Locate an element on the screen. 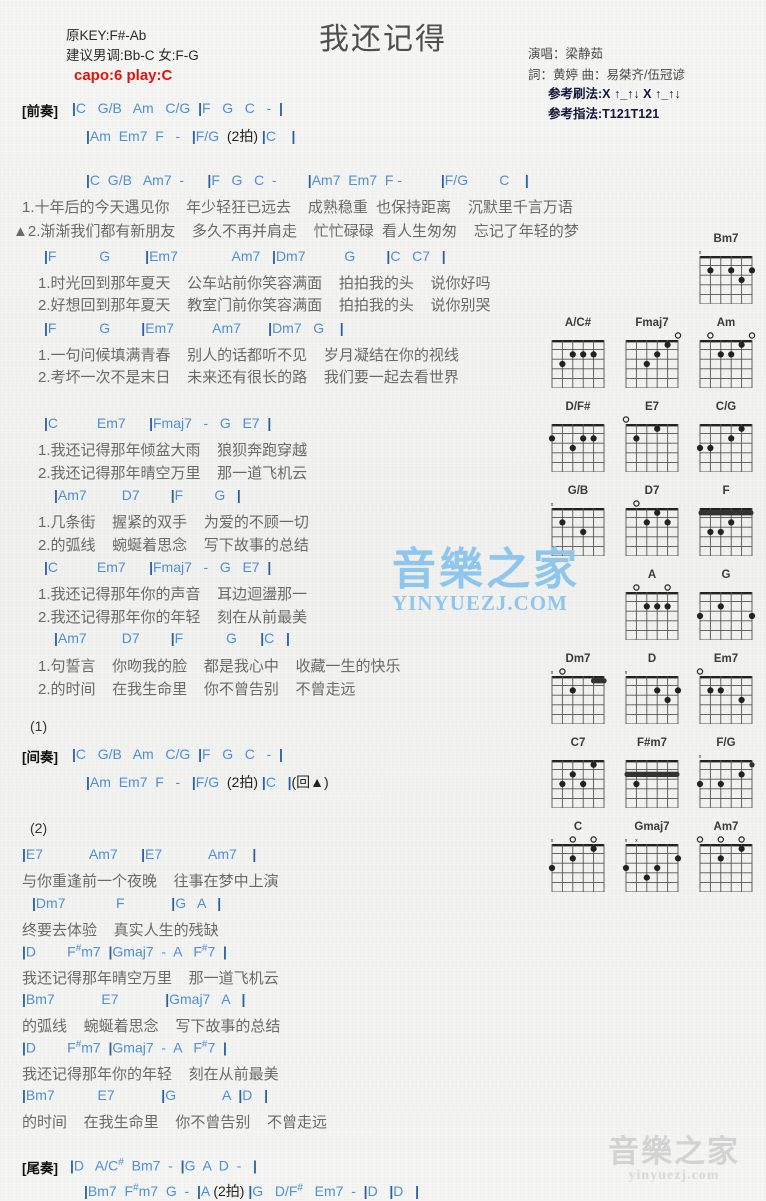 This screenshot has height=1201, width=766. chord-diagram-F-G: F/G x is located at coordinates (726, 772).